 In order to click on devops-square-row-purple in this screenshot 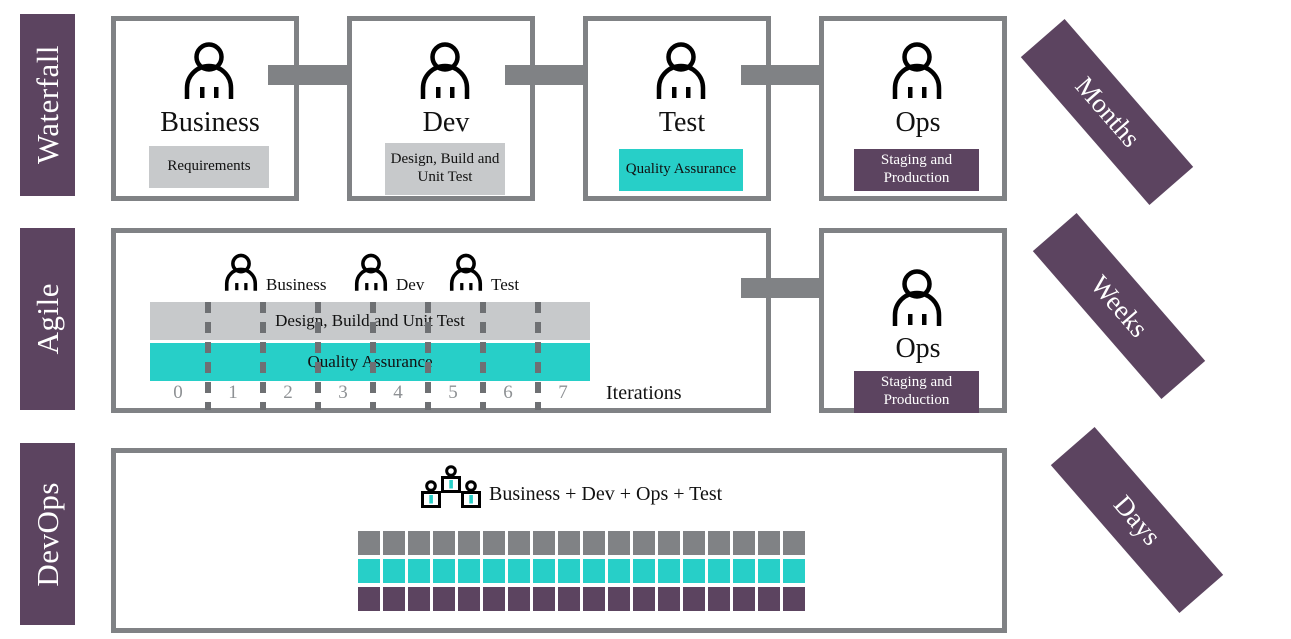, I will do `click(583, 599)`.